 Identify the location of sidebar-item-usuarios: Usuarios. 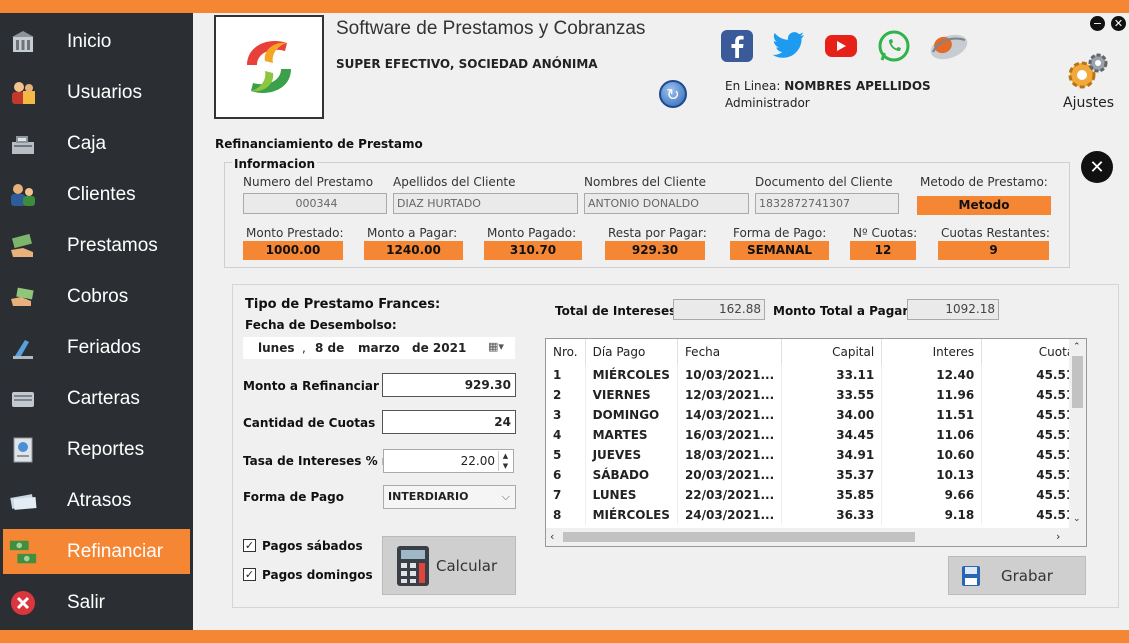
(96, 92).